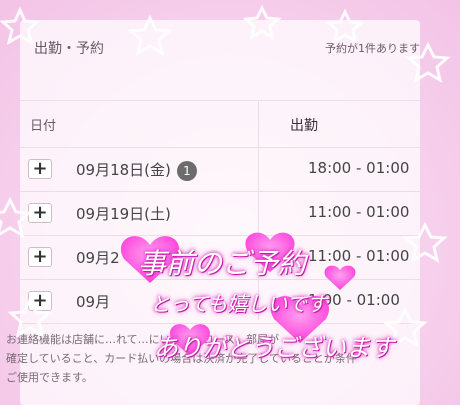 The image size is (460, 405). I want to click on overlay-message-line1: 事前のご予約, so click(222, 263).